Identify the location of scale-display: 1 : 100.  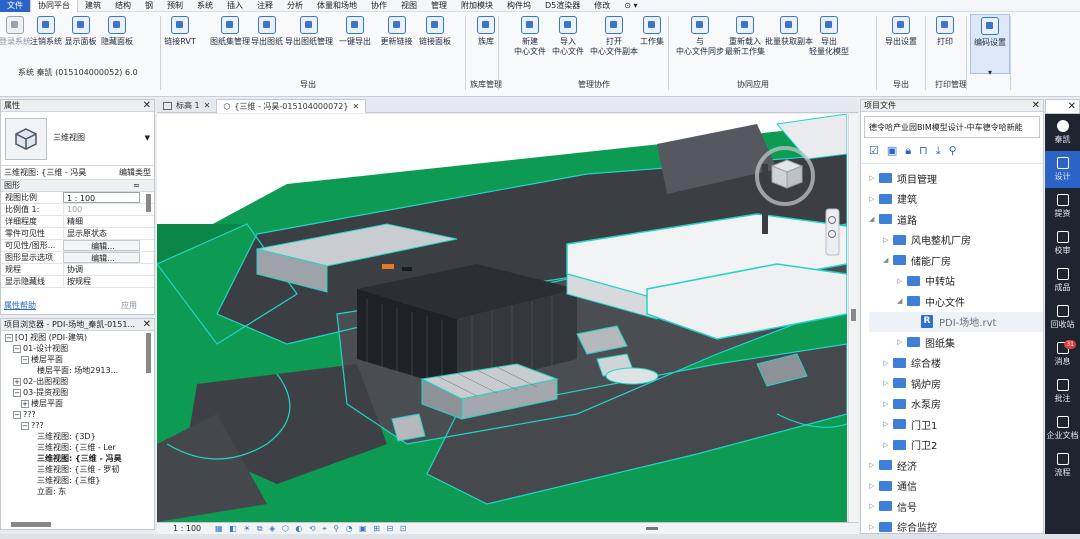
(186, 528).